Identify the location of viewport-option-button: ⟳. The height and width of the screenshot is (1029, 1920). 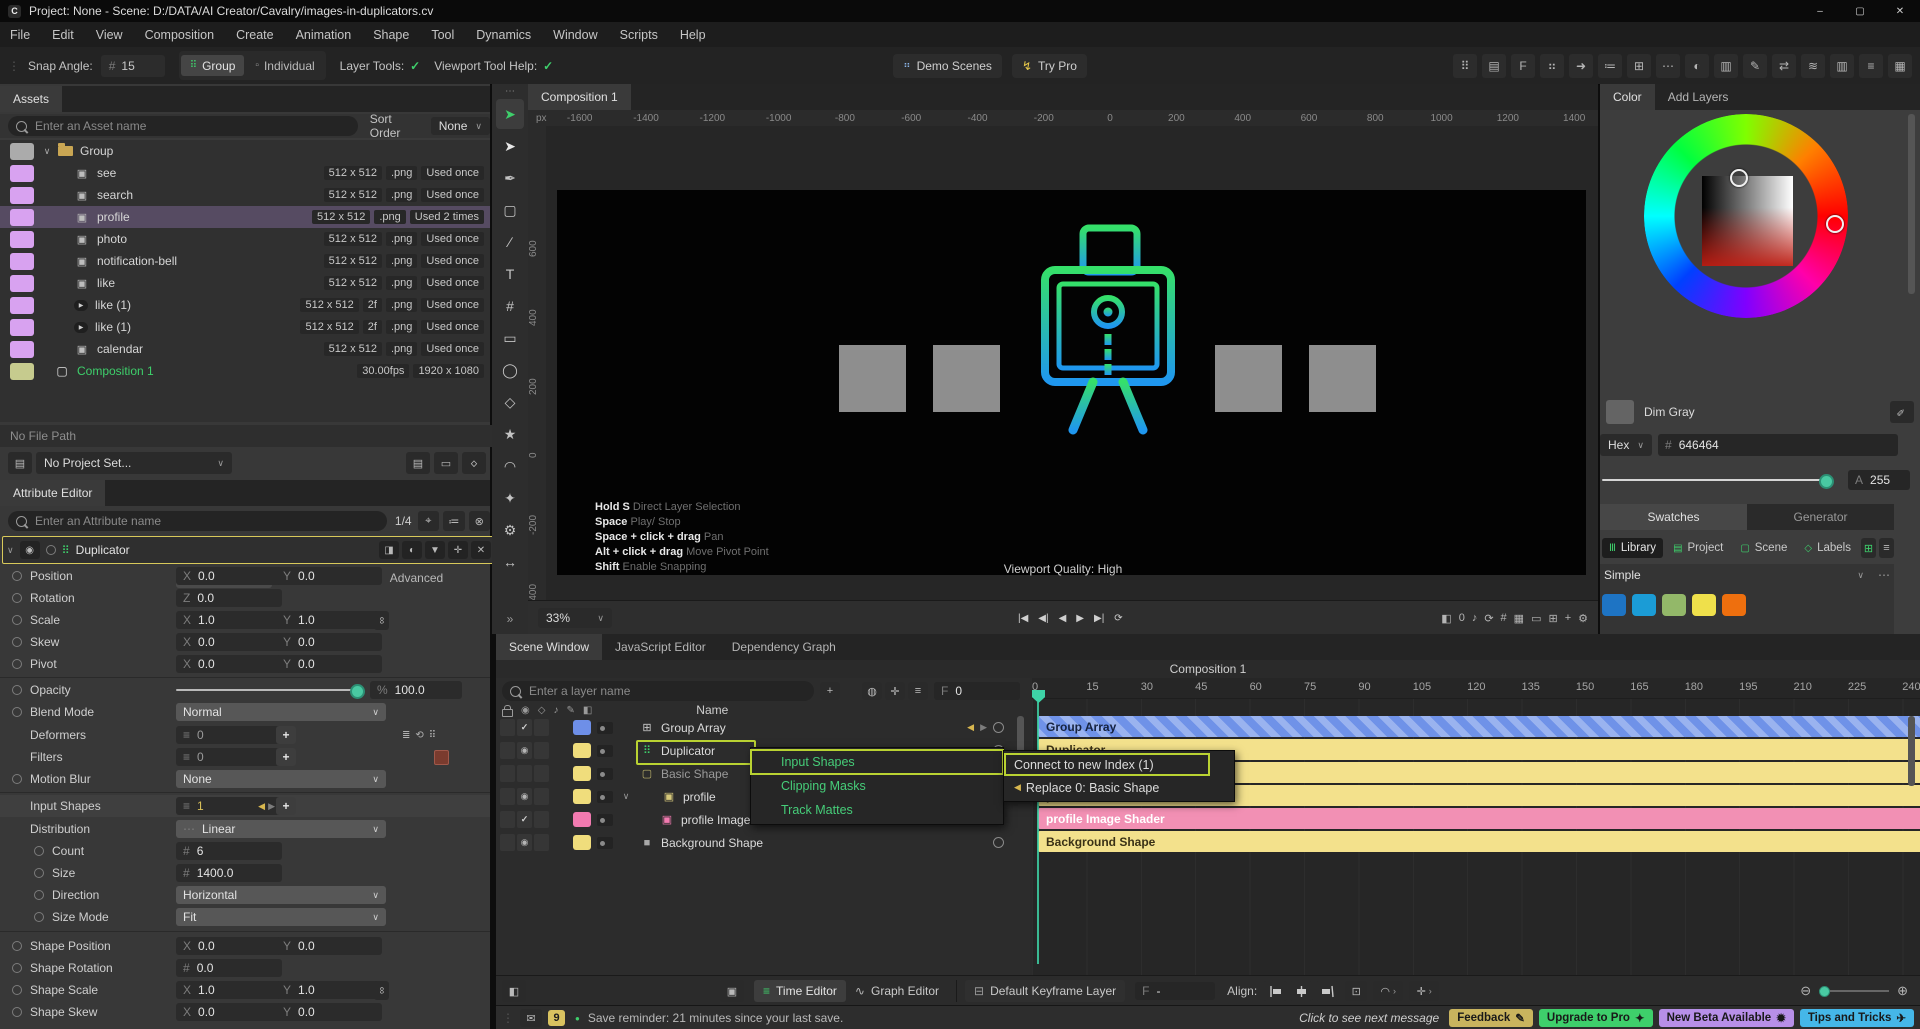
(1488, 618).